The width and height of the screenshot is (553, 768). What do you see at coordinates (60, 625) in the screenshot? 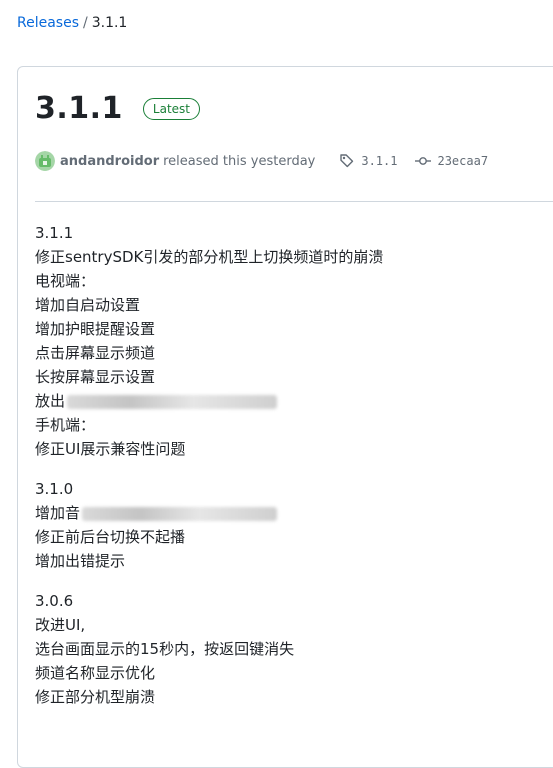
I see `notes-line: 改进UI,` at bounding box center [60, 625].